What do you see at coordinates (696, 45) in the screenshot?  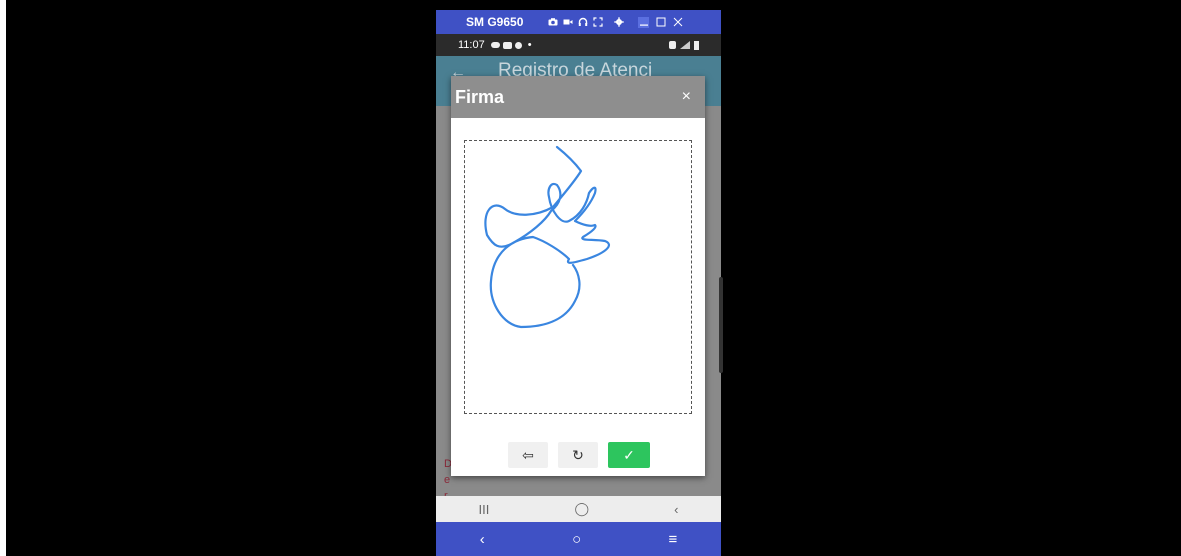 I see `battery-icon` at bounding box center [696, 45].